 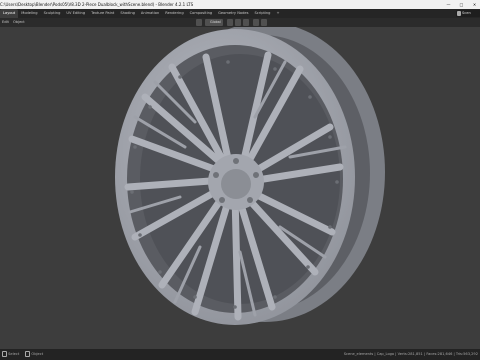 I want to click on proportional-editing-icon, so click(x=256, y=22).